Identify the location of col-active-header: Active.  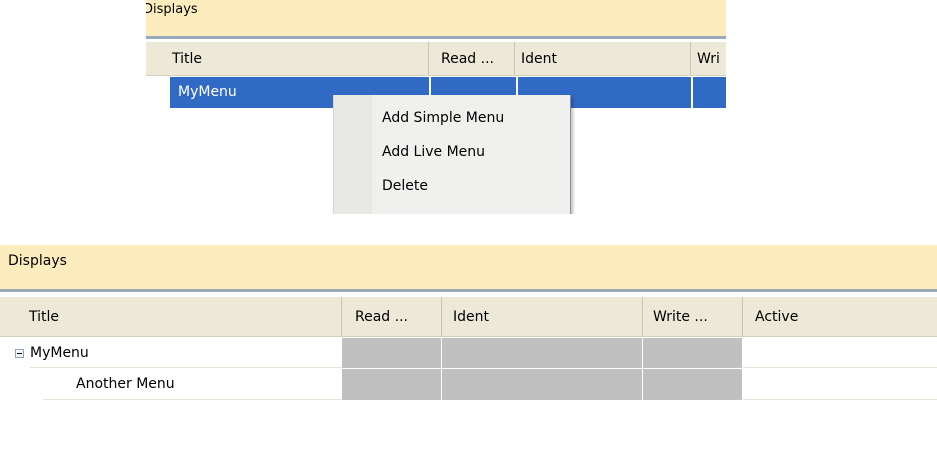
(840, 316).